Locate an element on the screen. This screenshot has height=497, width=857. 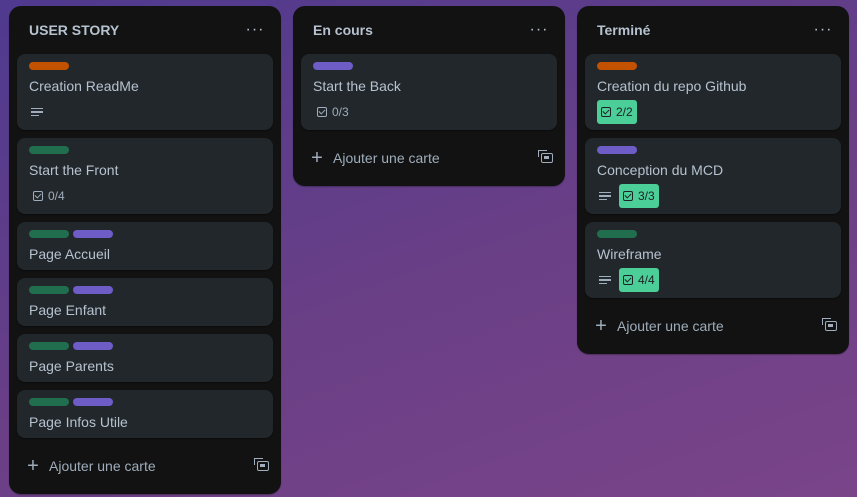
list-title: Terminé is located at coordinates (623, 30).